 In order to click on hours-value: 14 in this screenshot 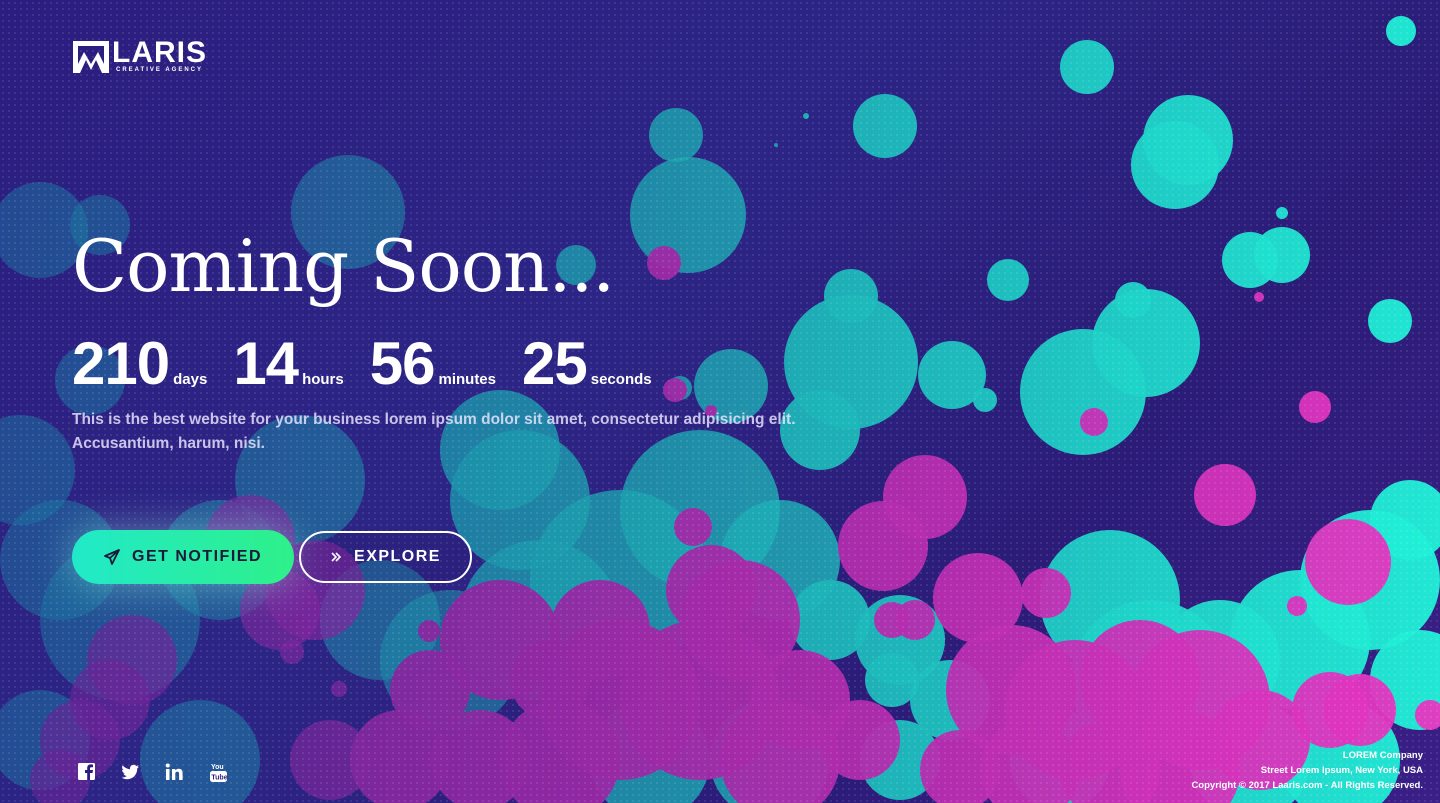, I will do `click(266, 363)`.